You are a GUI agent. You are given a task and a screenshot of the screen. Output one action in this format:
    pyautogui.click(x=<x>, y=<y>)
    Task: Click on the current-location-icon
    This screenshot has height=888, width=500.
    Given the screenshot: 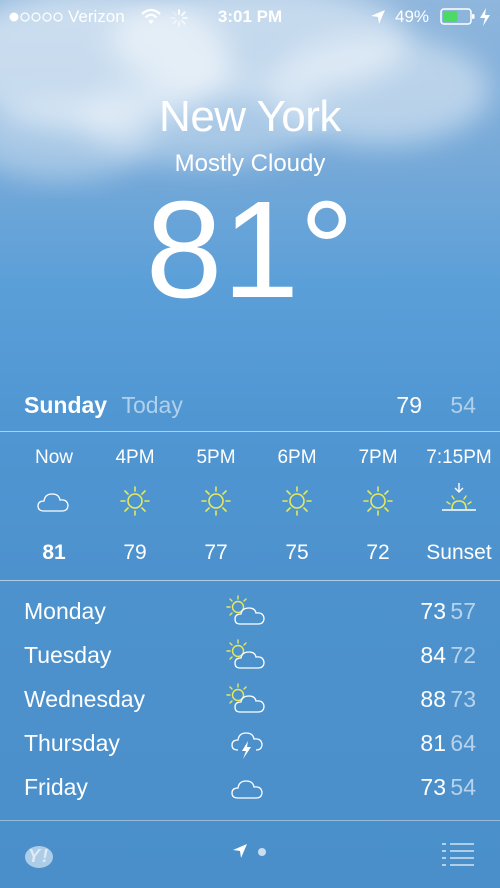 What is the action you would take?
    pyautogui.click(x=240, y=851)
    